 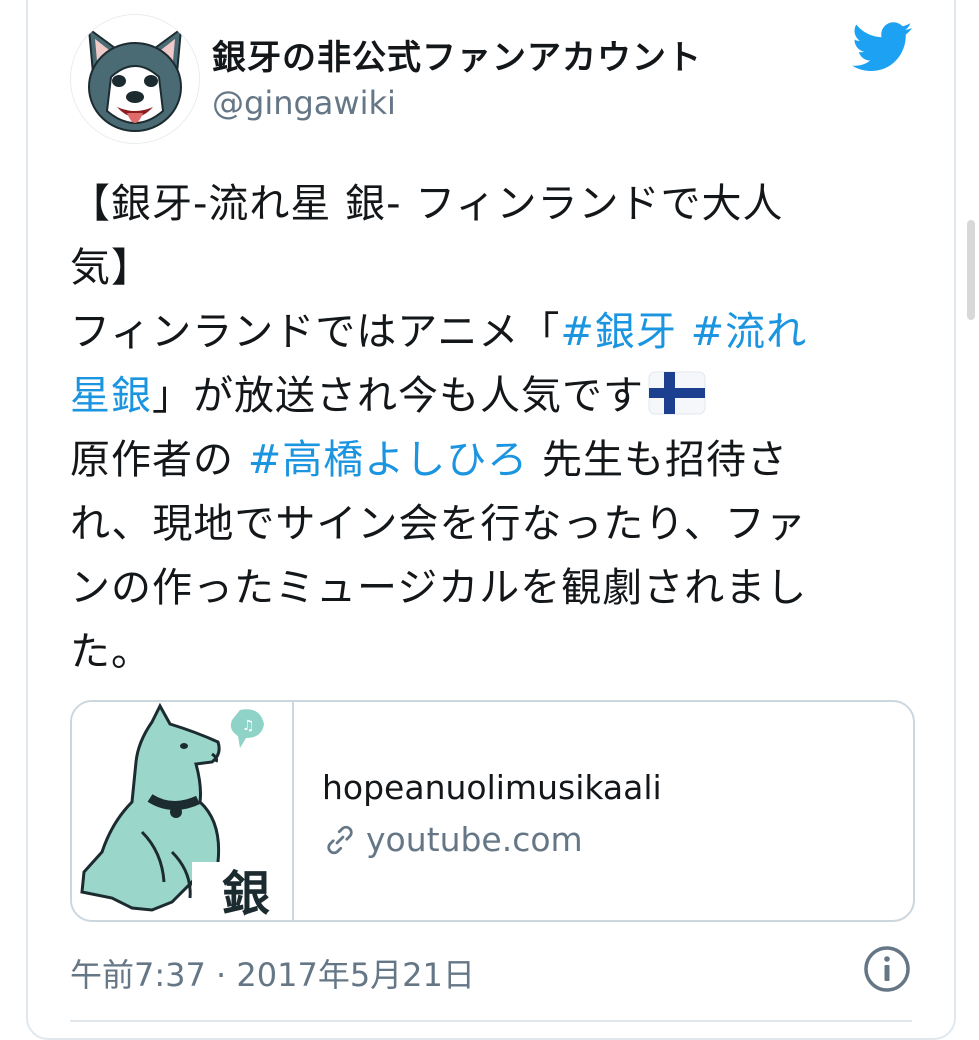 What do you see at coordinates (272, 973) in the screenshot?
I see `tweet-timestamp: 午前7:37 · 2017年5月21日` at bounding box center [272, 973].